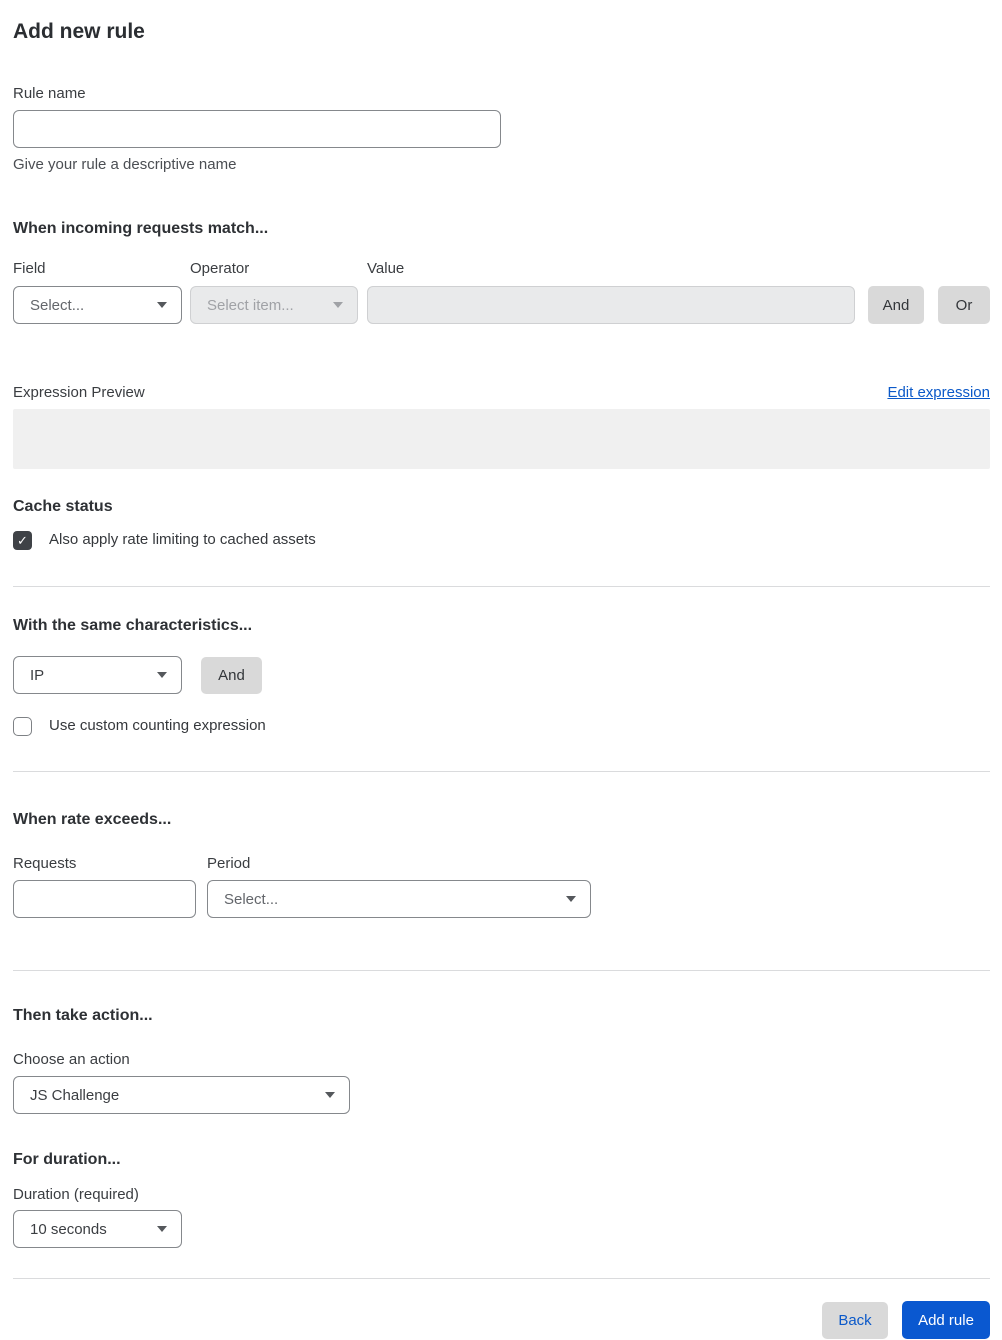 This screenshot has height=1340, width=1002. Describe the element at coordinates (157, 725) in the screenshot. I see `custom-counting-checkbox-label: Use custom counting expression` at that location.